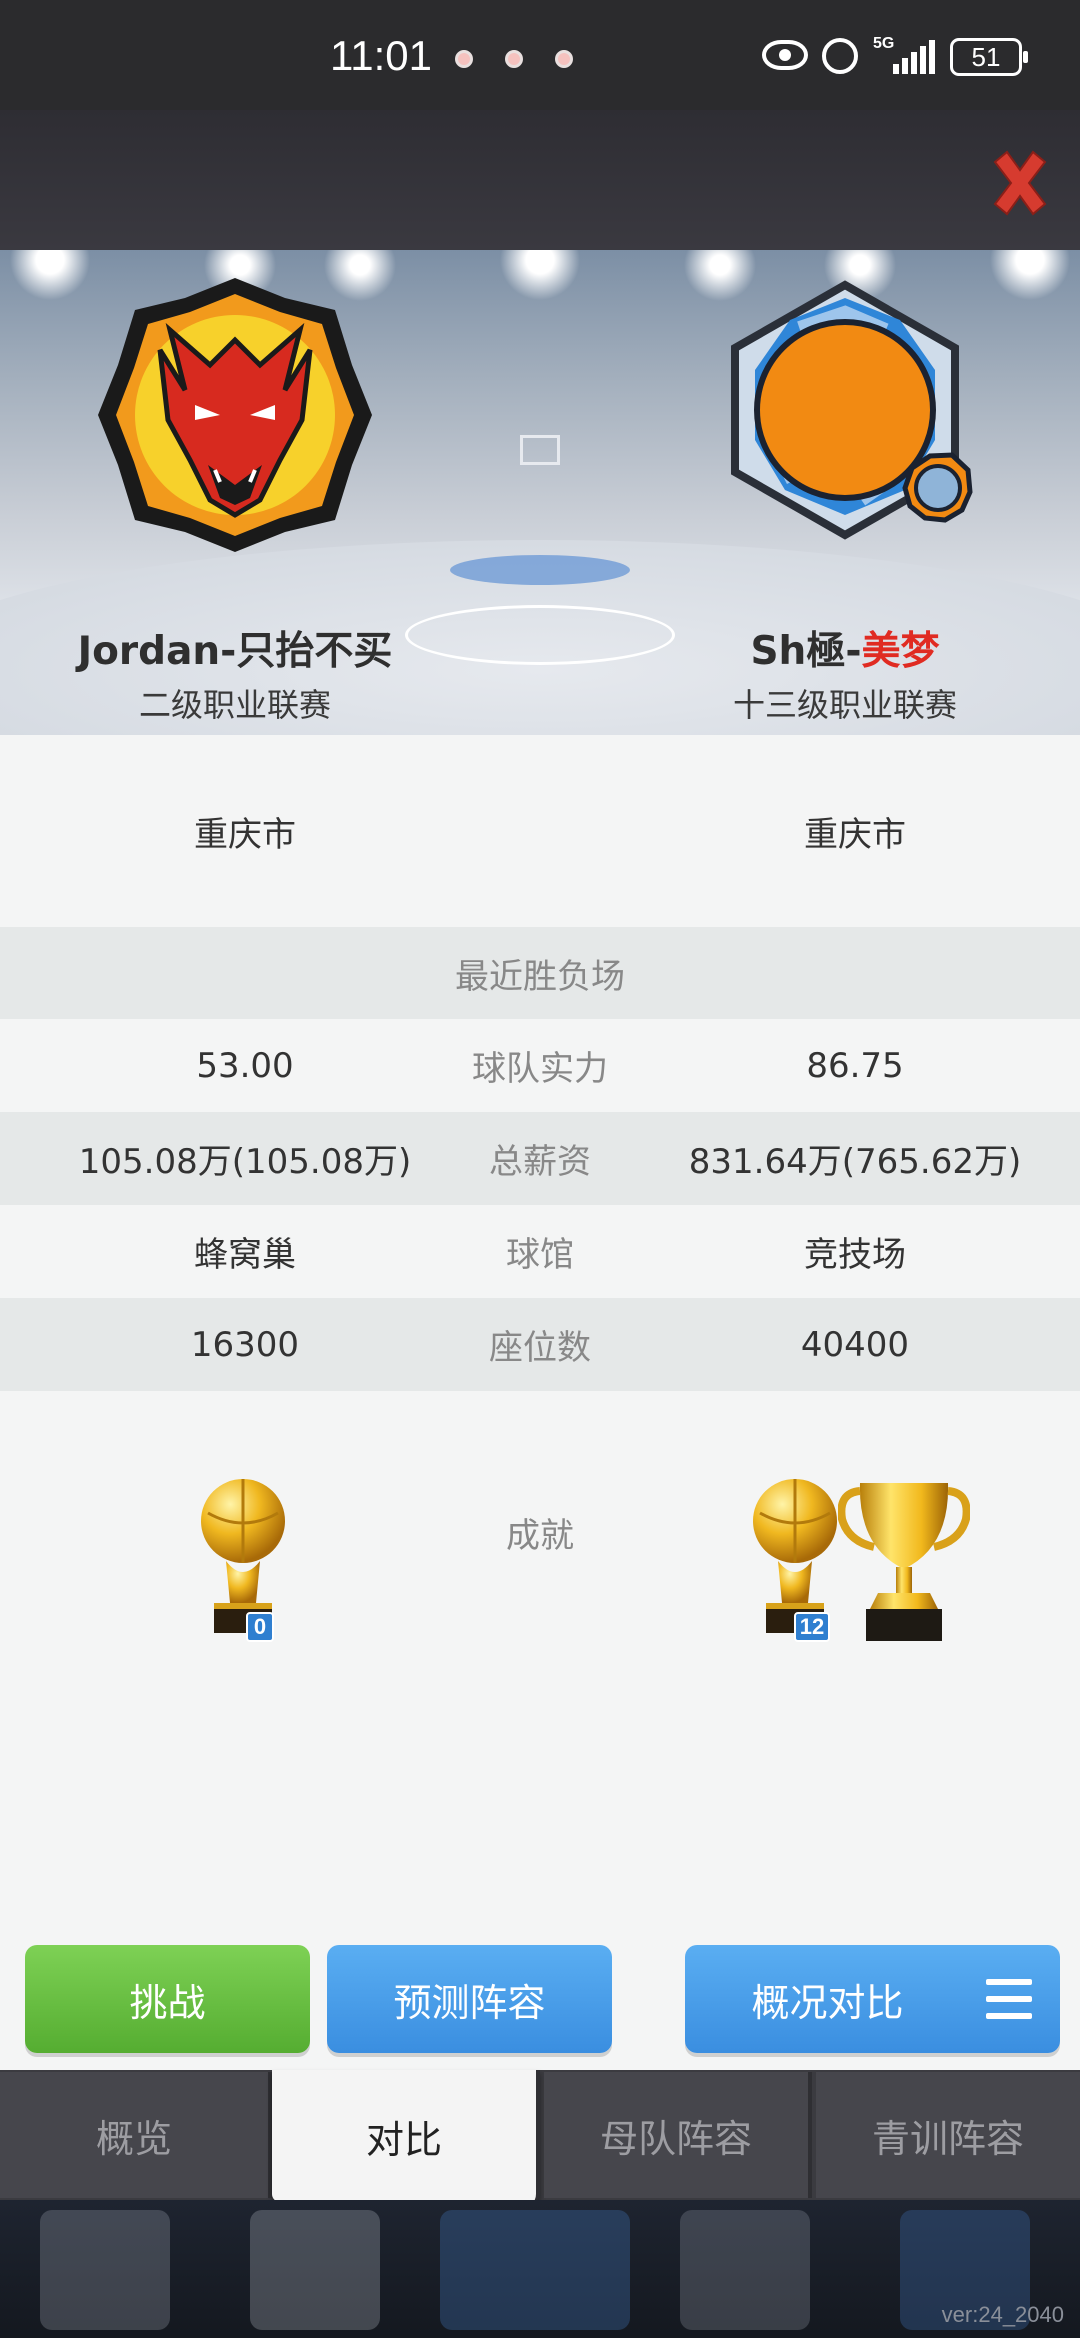 The image size is (1080, 2338). I want to click on achievements-label: 成就, so click(540, 1535).